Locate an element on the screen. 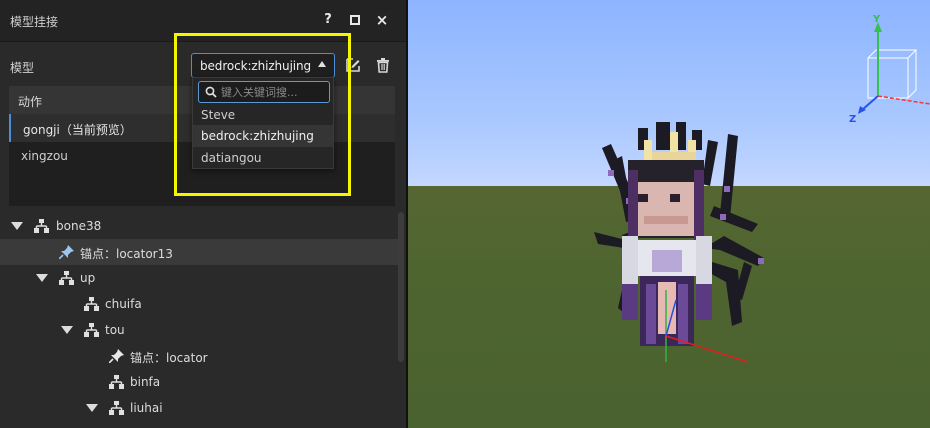 Image resolution: width=930 pixels, height=428 pixels. tree-node-label: bone38 is located at coordinates (79, 226).